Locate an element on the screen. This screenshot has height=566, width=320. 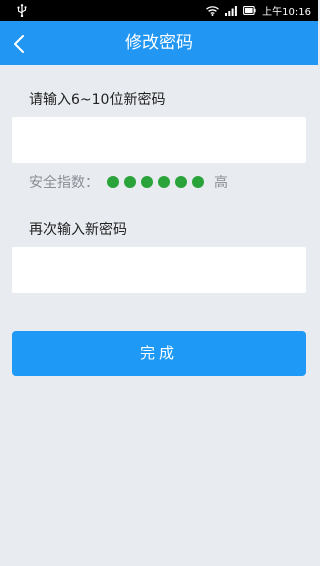
new-password-label: 请输入6~10位新密码 is located at coordinates (97, 100).